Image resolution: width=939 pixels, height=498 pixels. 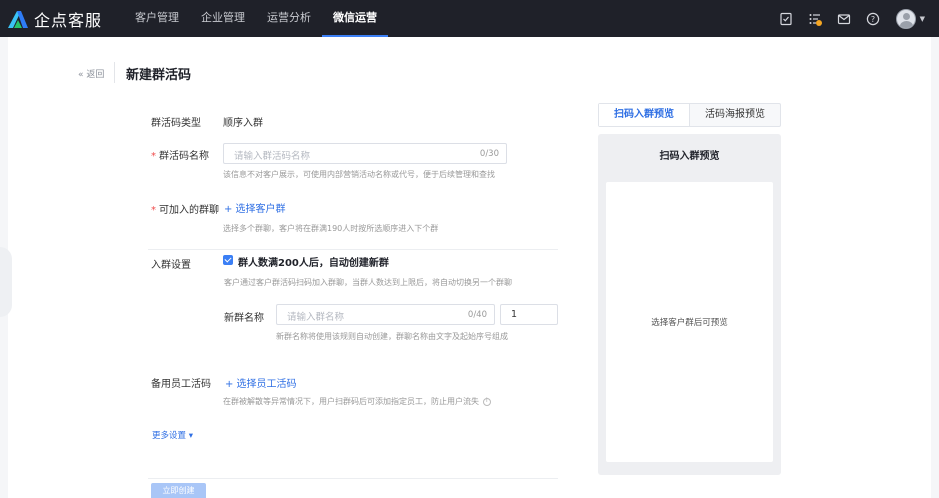 I want to click on groups-hint: 选择多个群聊，客户将在群满190人时按所选顺序进入下个群, so click(x=331, y=228).